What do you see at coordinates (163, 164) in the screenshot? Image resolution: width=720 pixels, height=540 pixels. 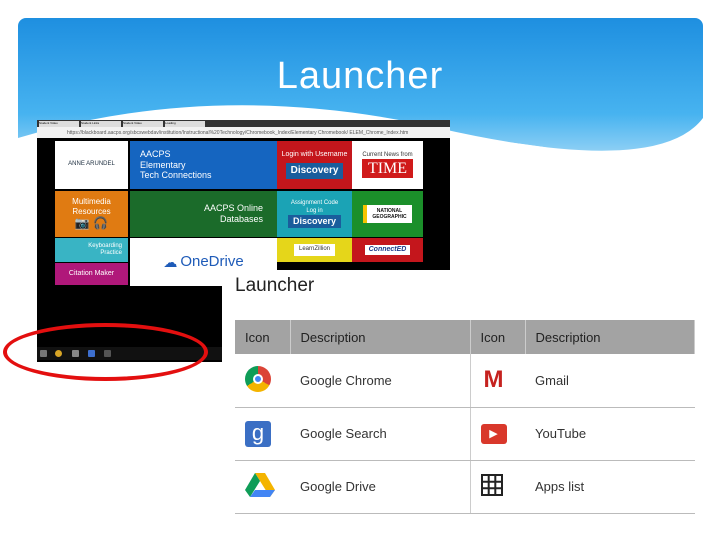 I see `tile-label: Elementary` at bounding box center [163, 164].